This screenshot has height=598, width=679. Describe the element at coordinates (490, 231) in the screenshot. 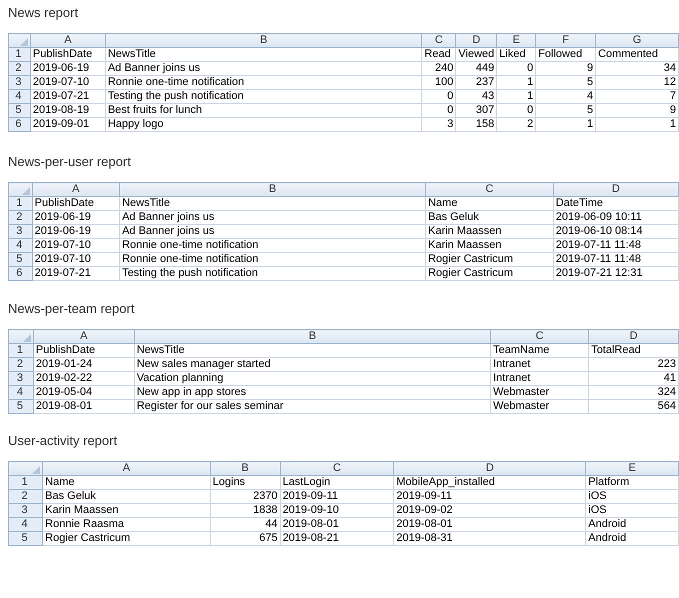

I see `table-cell: Karin Maassen` at that location.